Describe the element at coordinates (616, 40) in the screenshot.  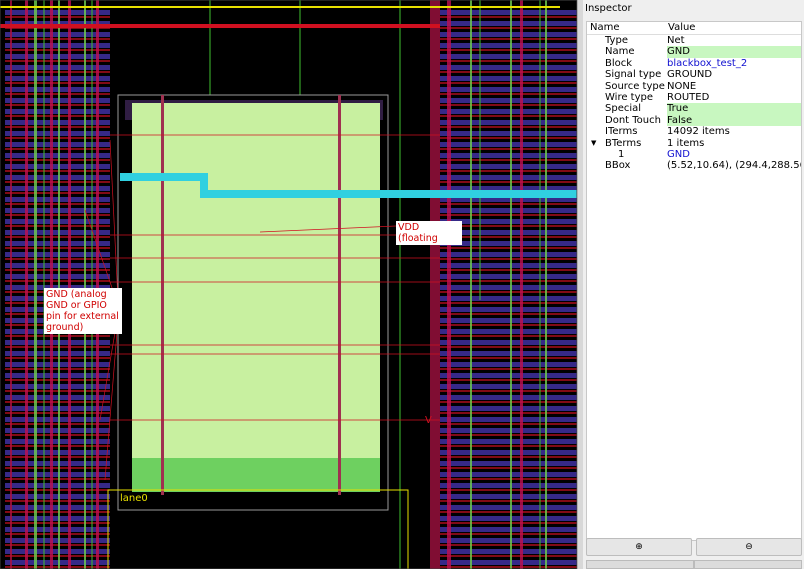
I see `row-name: Type` at that location.